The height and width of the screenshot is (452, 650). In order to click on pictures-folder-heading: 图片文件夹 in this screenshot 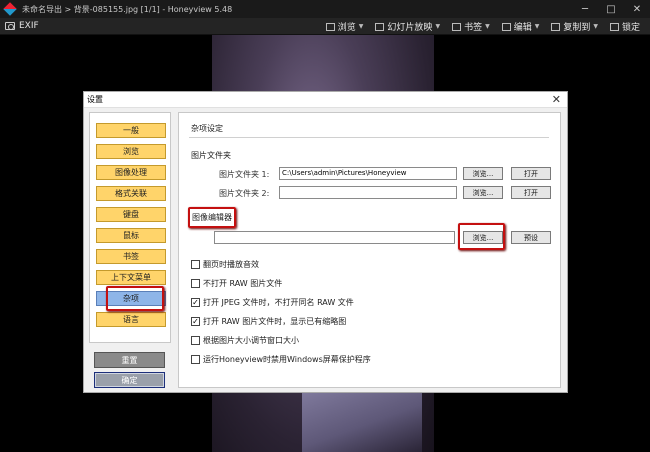, I will do `click(211, 155)`.